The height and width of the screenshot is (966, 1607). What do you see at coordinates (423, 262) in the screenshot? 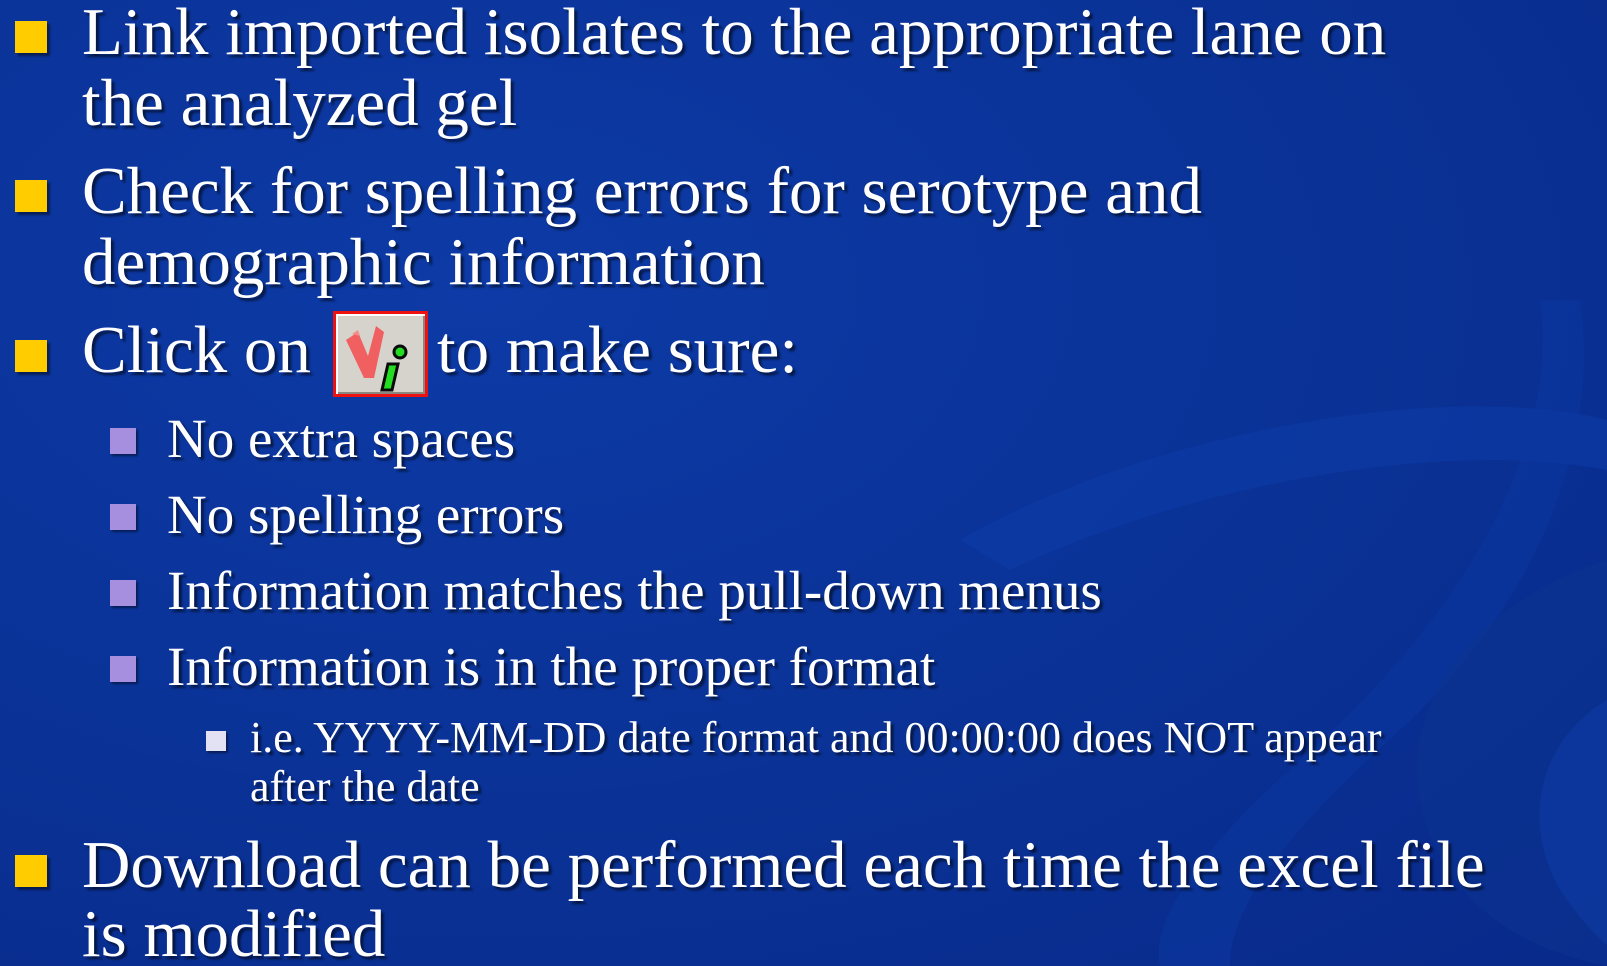
I see `bullet-text-line: demographic information` at bounding box center [423, 262].